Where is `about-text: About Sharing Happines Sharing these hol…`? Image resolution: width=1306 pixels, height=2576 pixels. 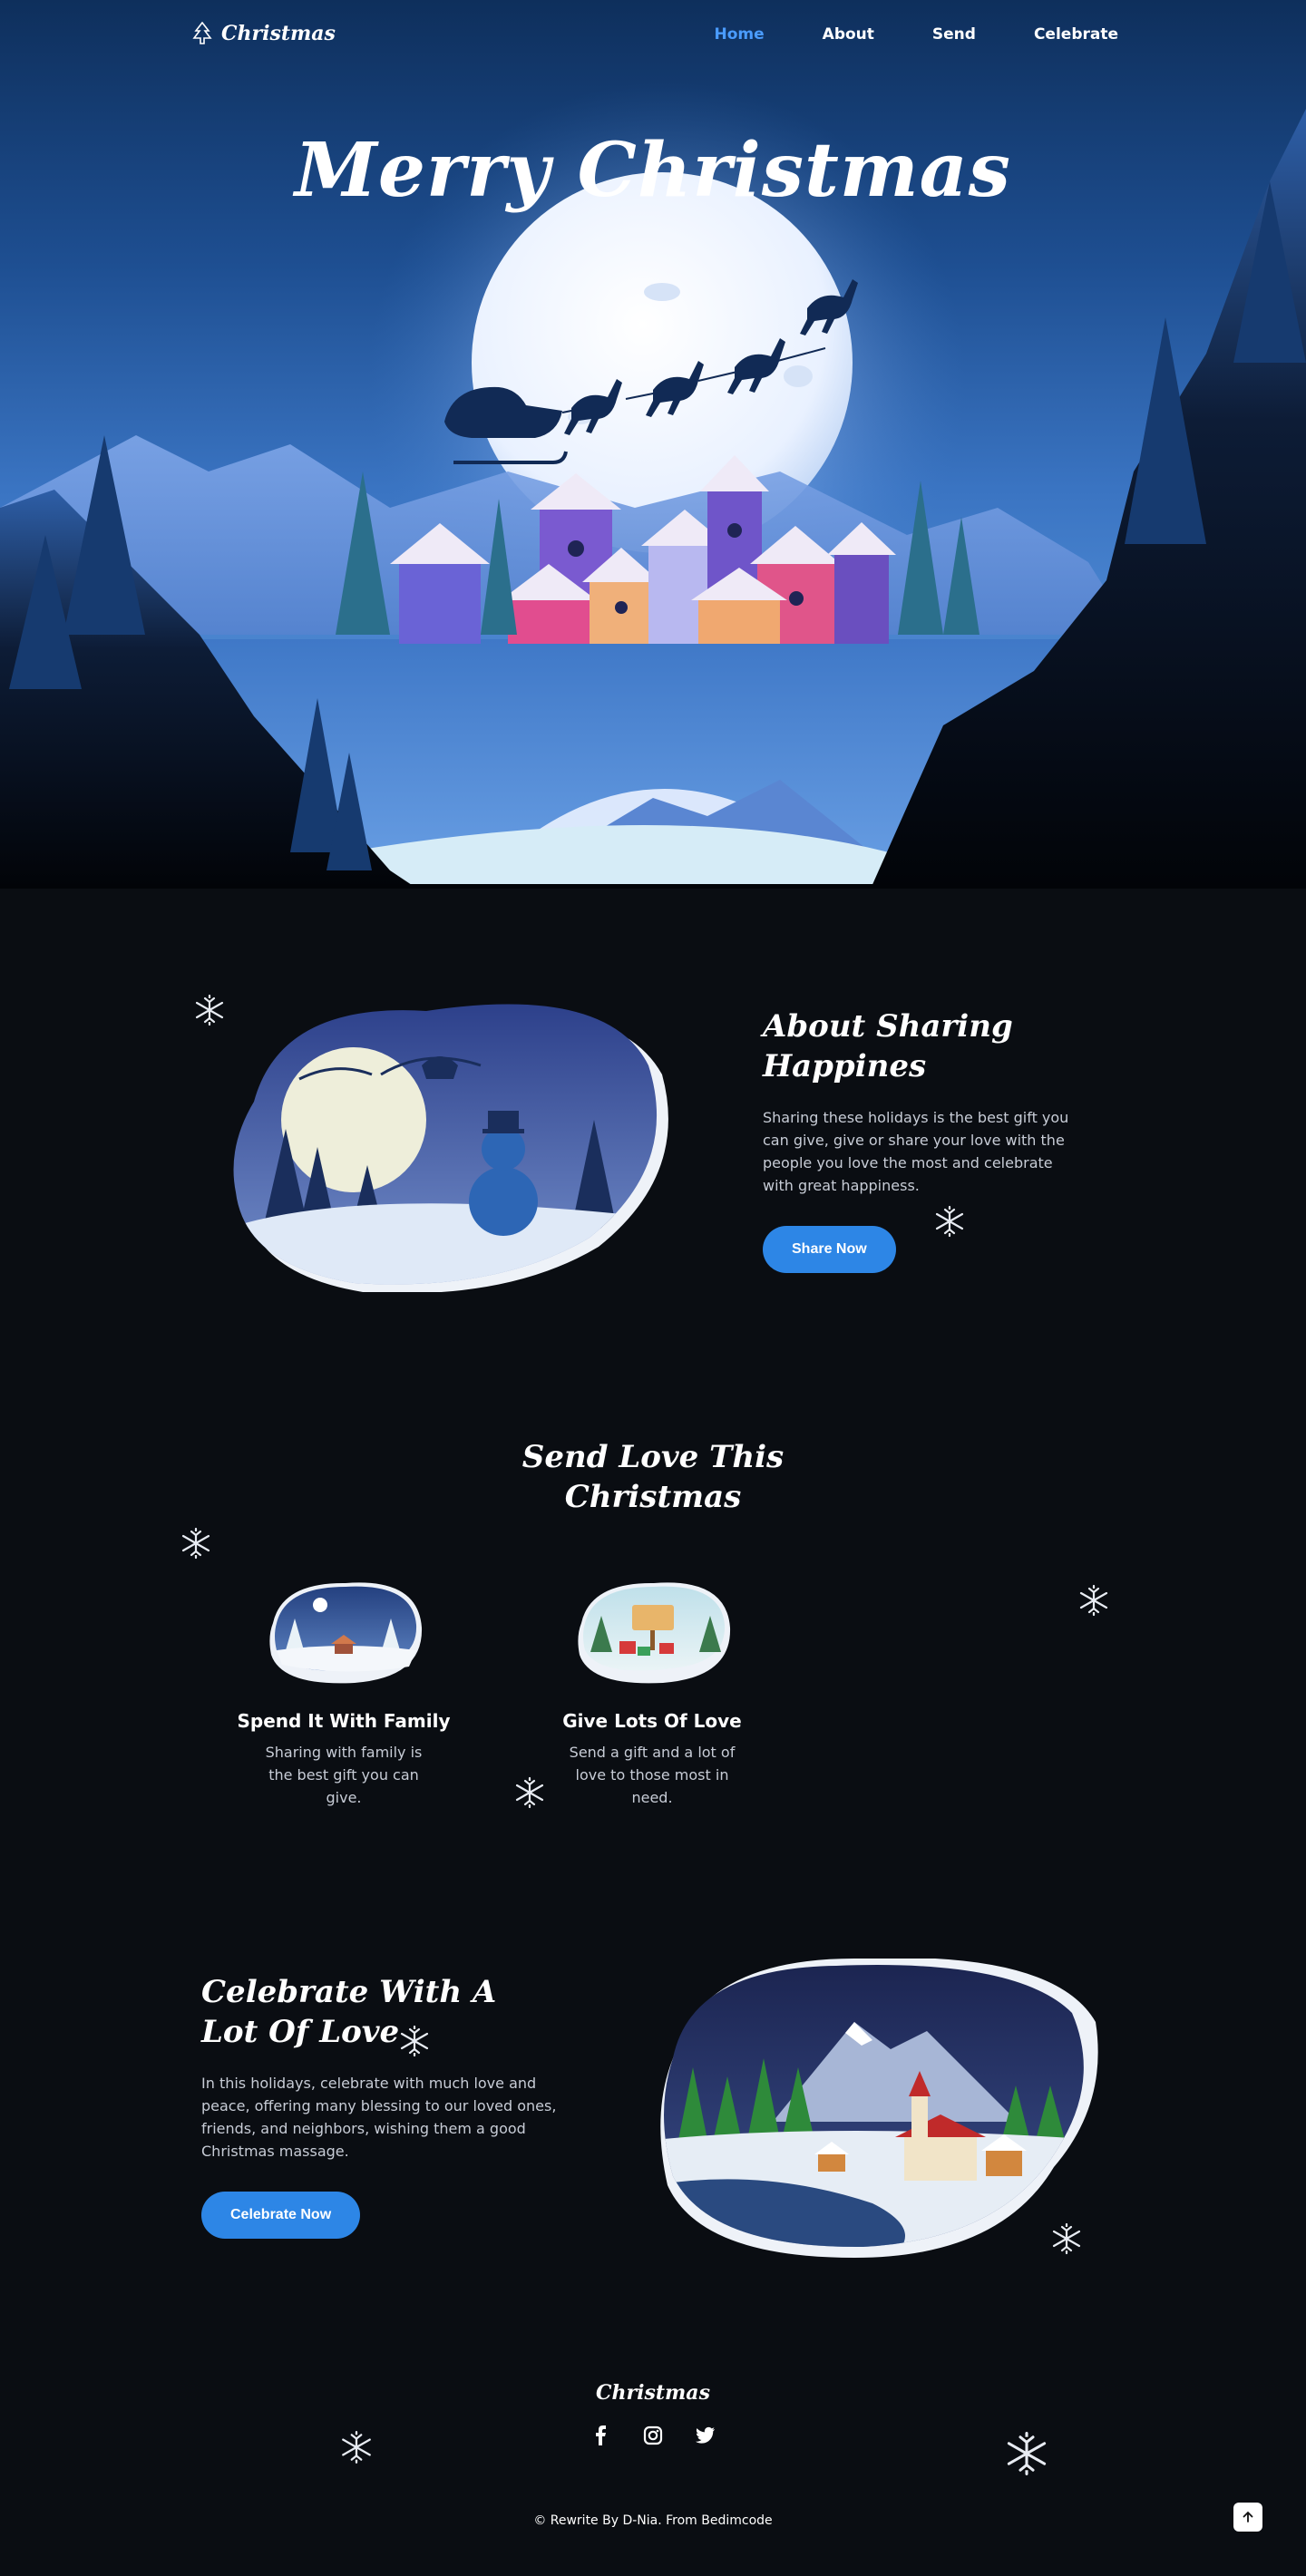
about-text: About Sharing Happines Sharing these hol… is located at coordinates (917, 1139).